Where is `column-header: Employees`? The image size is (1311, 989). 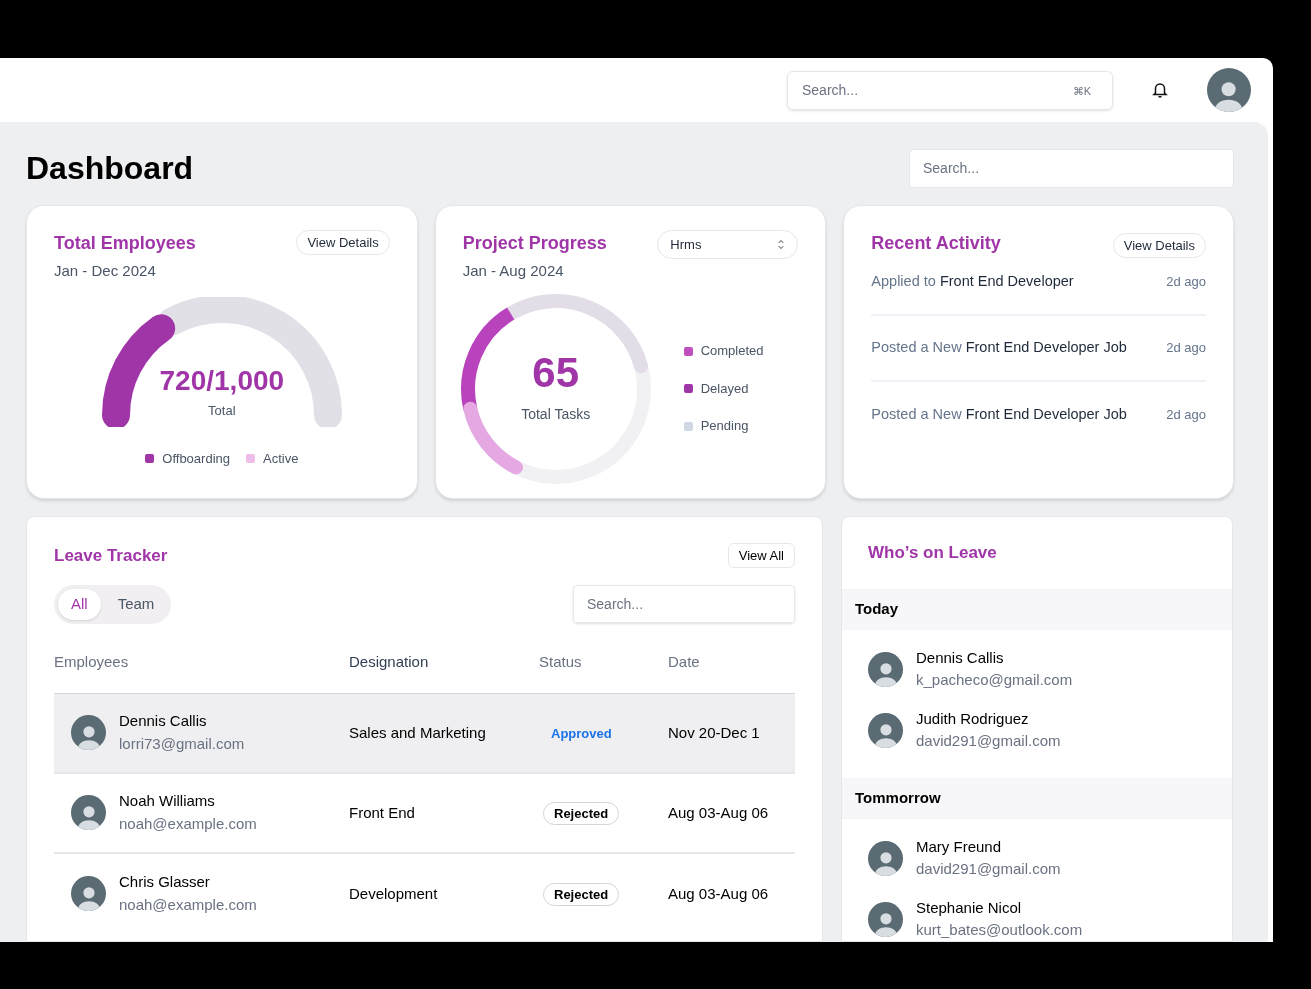
column-header: Employees is located at coordinates (91, 661).